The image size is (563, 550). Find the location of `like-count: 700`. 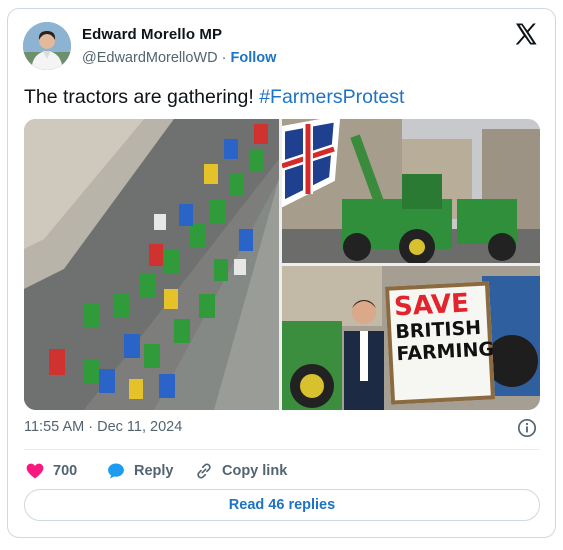

like-count: 700 is located at coordinates (65, 471).